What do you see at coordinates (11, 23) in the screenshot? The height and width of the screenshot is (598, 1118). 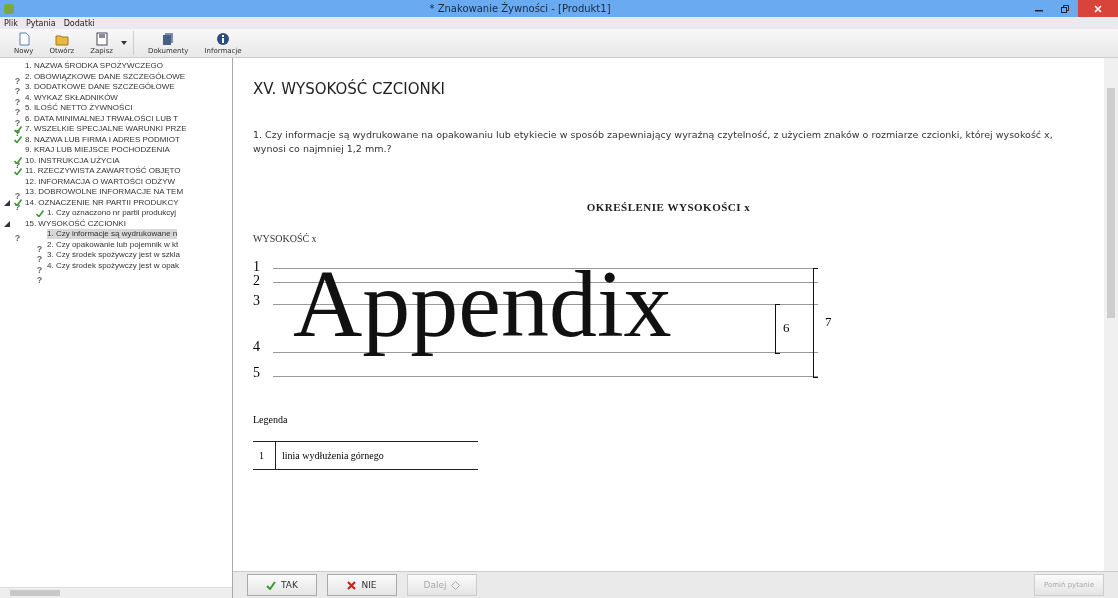 I see `menu-item: Plik` at bounding box center [11, 23].